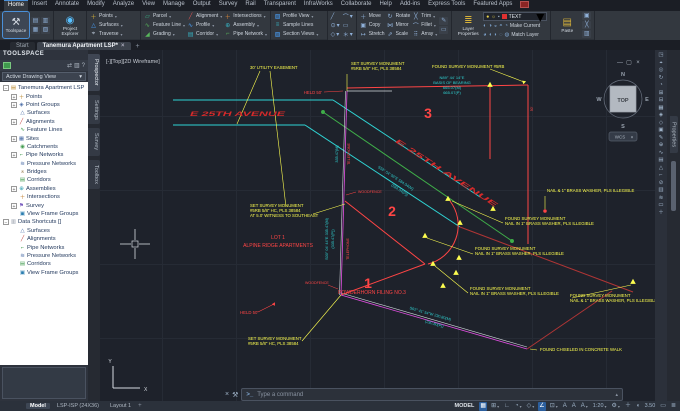 The height and width of the screenshot is (411, 680). What do you see at coordinates (44, 88) in the screenshot?
I see `tree-item-tanemura-apartment-lsp: − ▤ Tanemura Apartment LSP` at bounding box center [44, 88].